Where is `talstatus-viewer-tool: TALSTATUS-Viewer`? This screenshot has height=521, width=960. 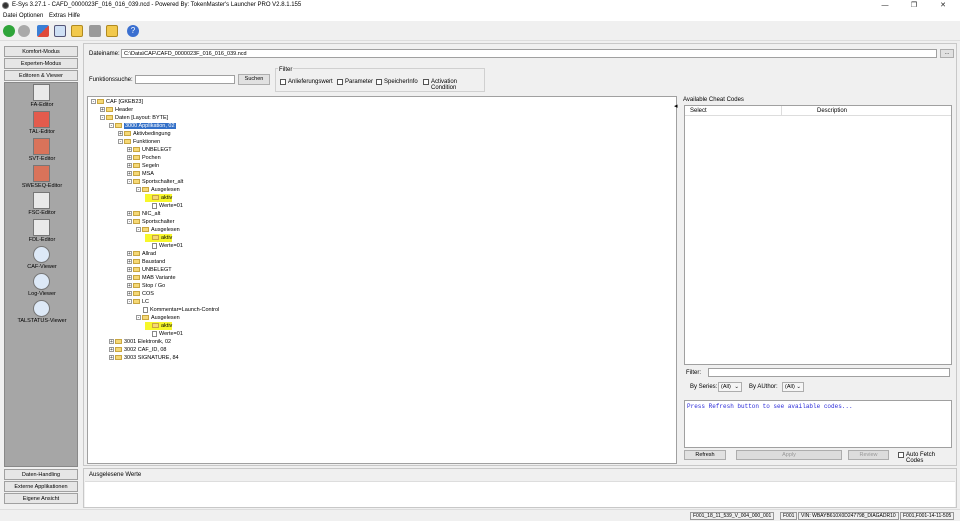 talstatus-viewer-tool: TALSTATUS-Viewer is located at coordinates (42, 313).